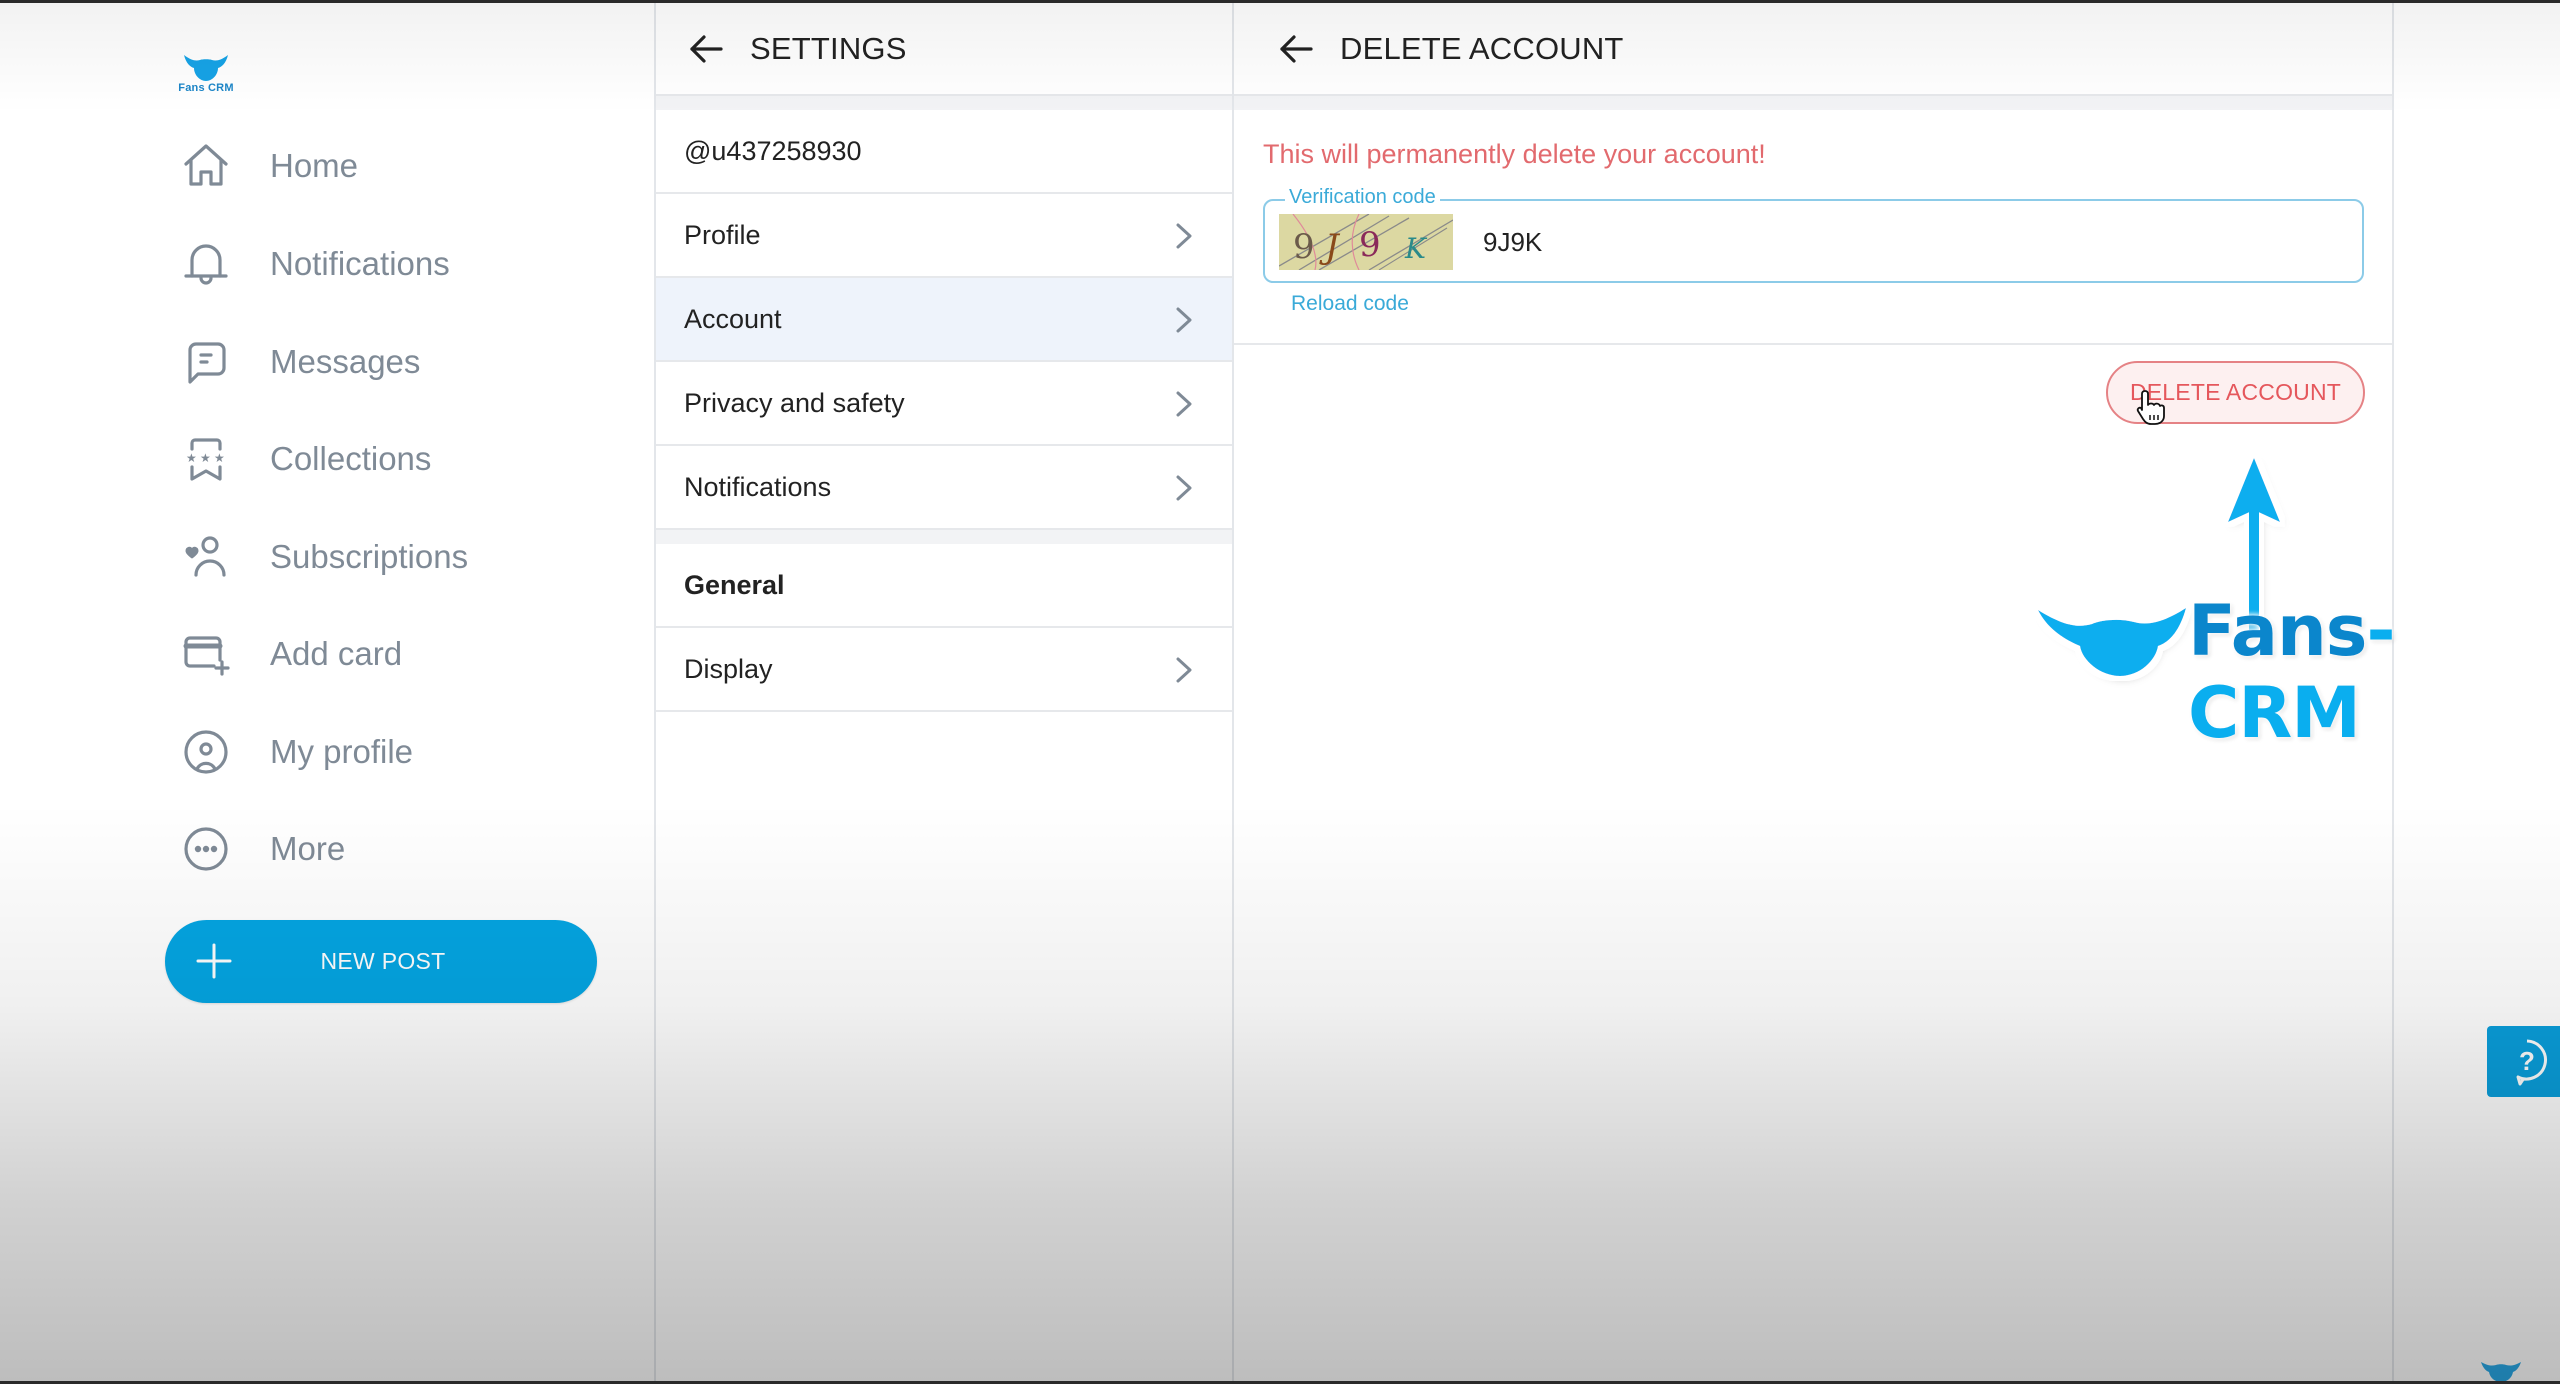 Image resolution: width=2560 pixels, height=1384 pixels. What do you see at coordinates (206, 654) in the screenshot?
I see `add-card-icon` at bounding box center [206, 654].